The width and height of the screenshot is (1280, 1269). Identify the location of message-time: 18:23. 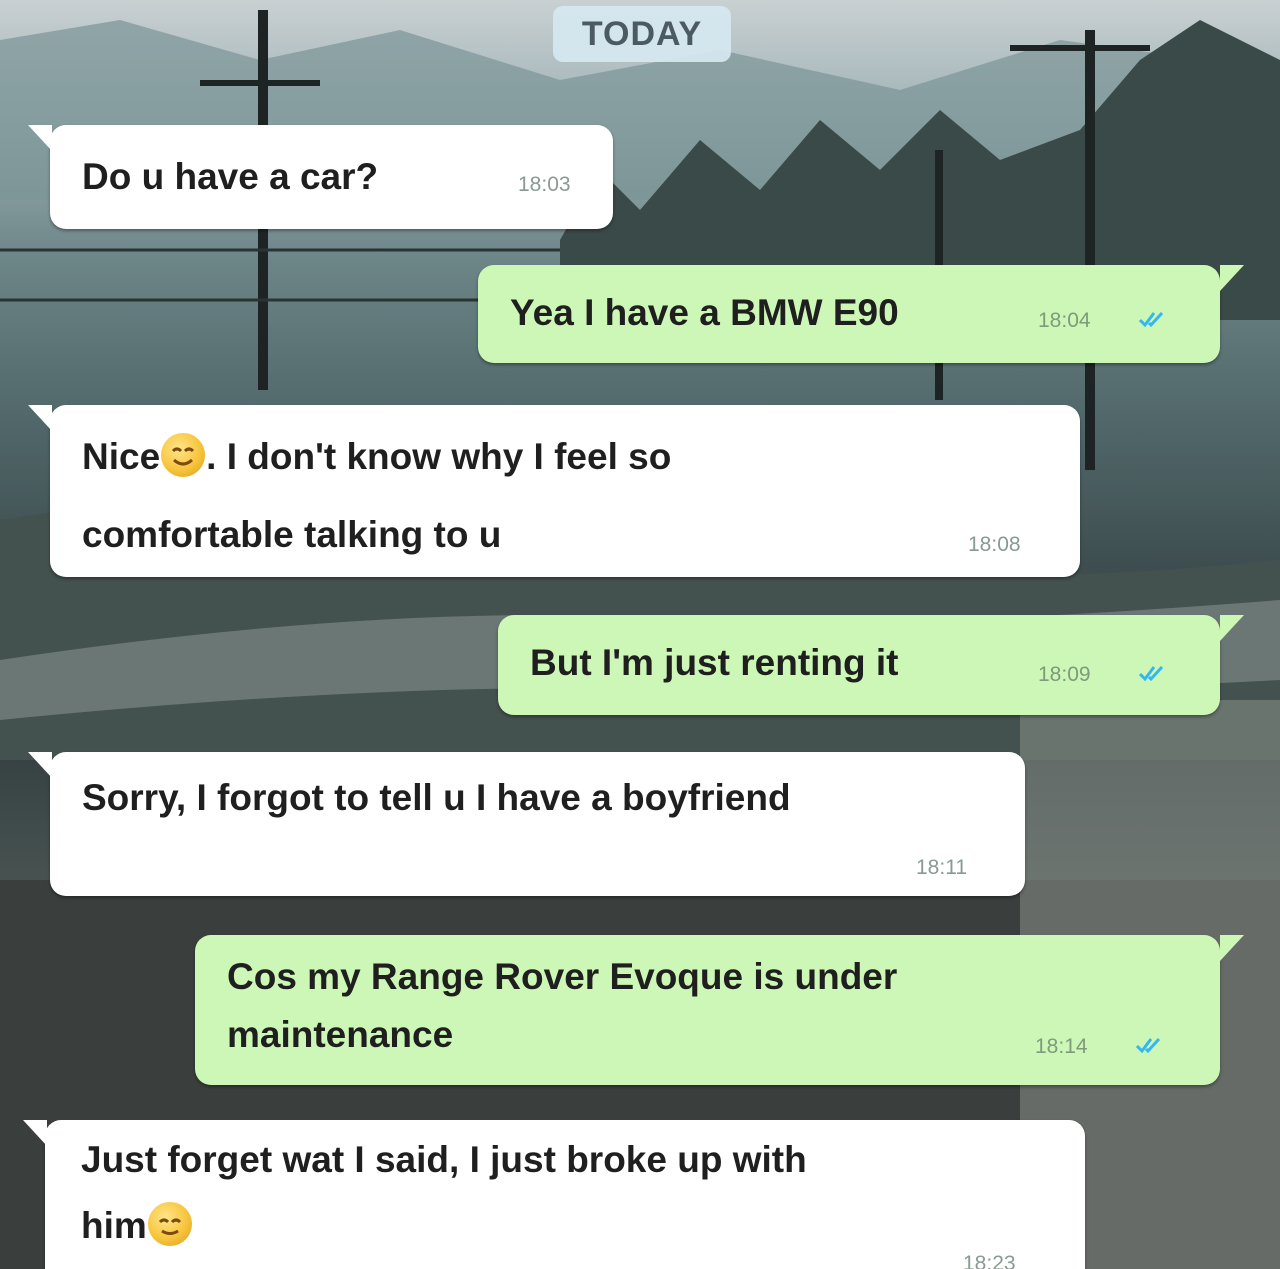
(989, 1260).